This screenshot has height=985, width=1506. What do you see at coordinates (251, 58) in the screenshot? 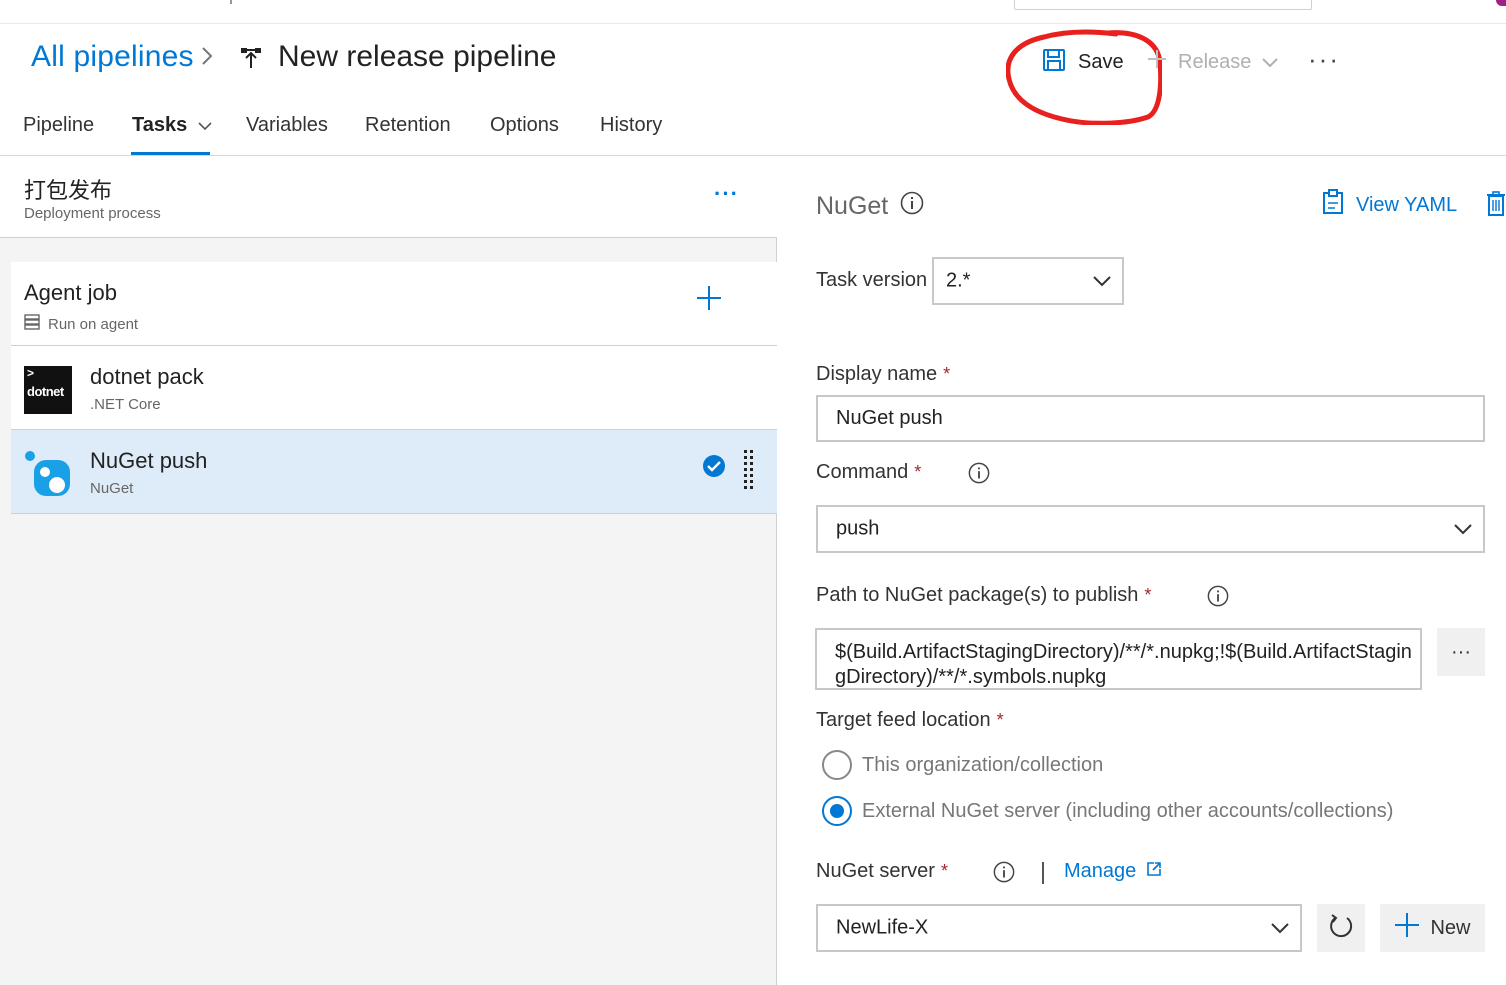
I see `release-pipeline-icon` at bounding box center [251, 58].